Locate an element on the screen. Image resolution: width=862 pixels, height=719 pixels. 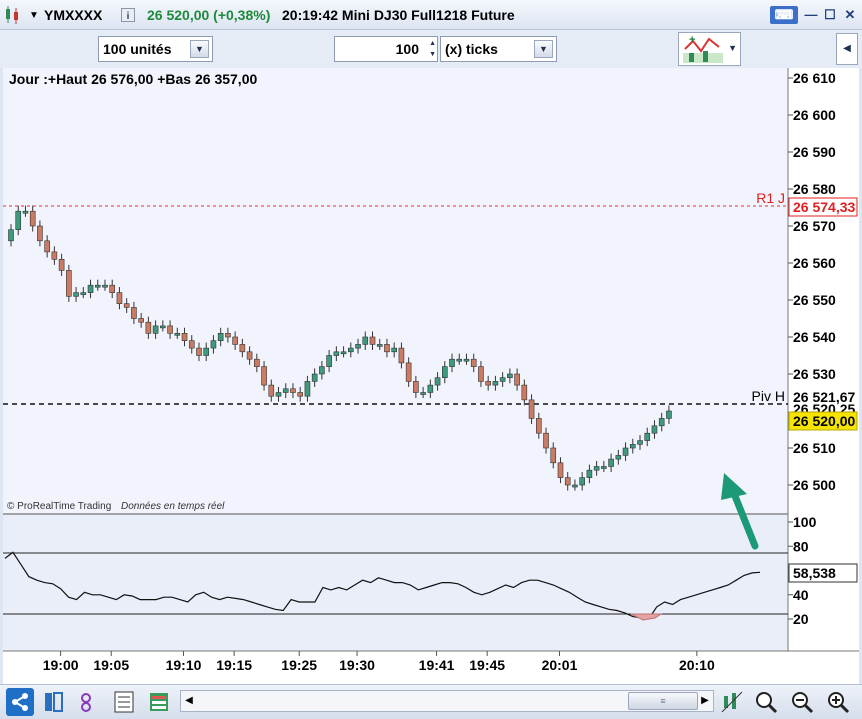
table-icon is located at coordinates (159, 702).